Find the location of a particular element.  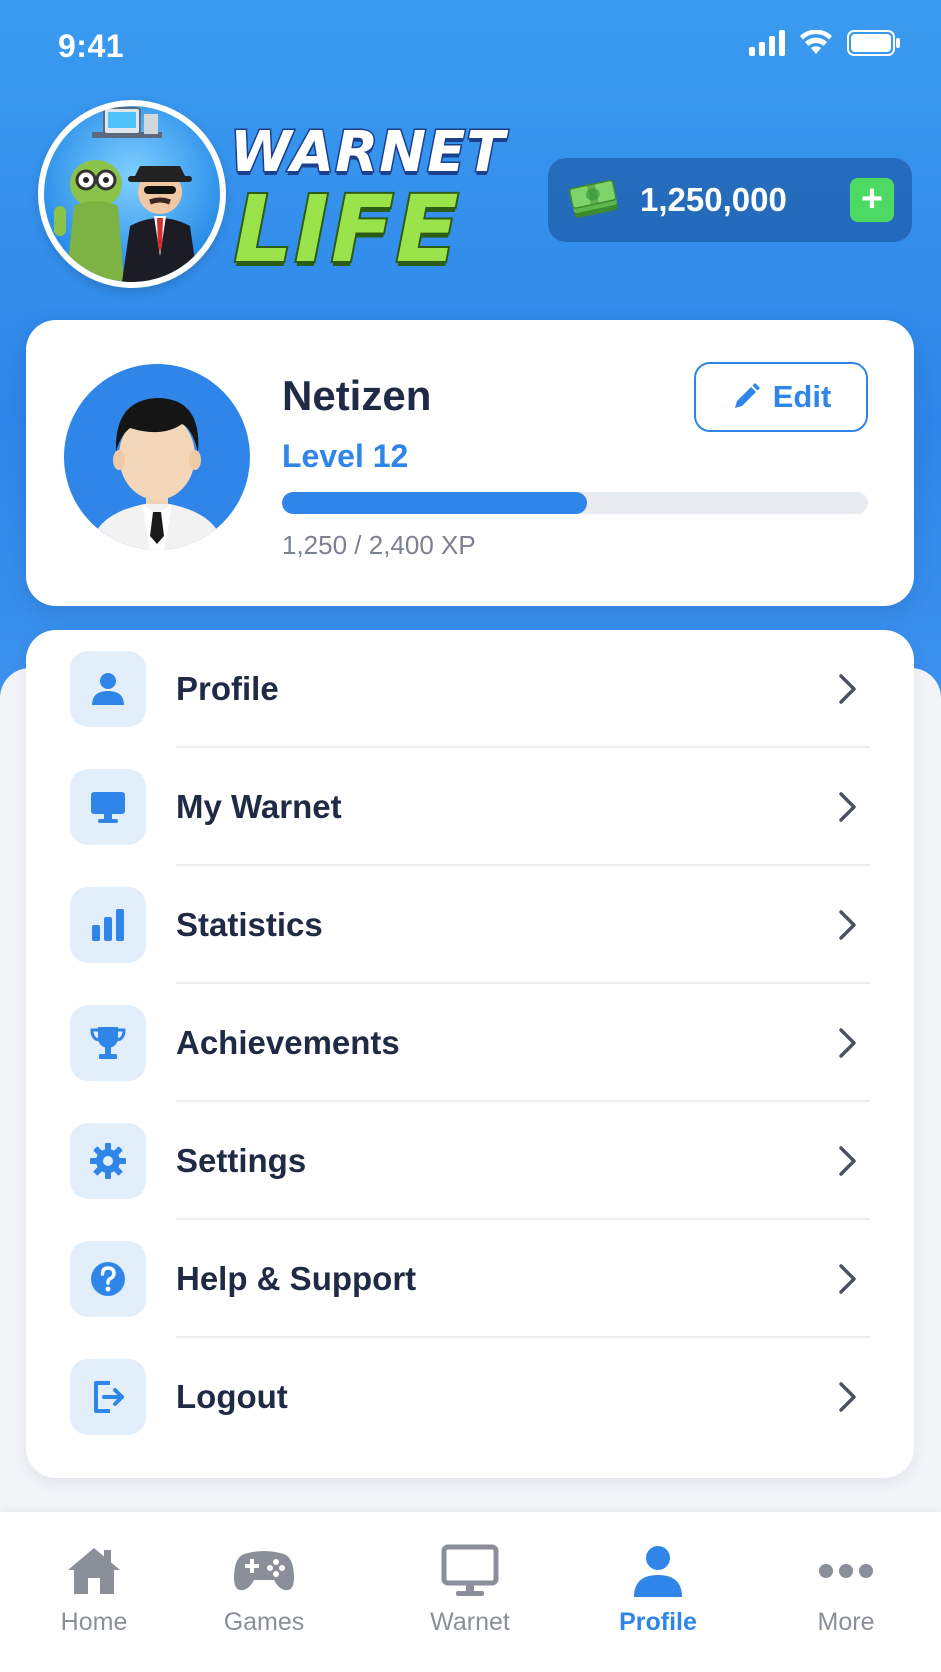

wallet-balance: 1,250,000 + is located at coordinates (730, 200).